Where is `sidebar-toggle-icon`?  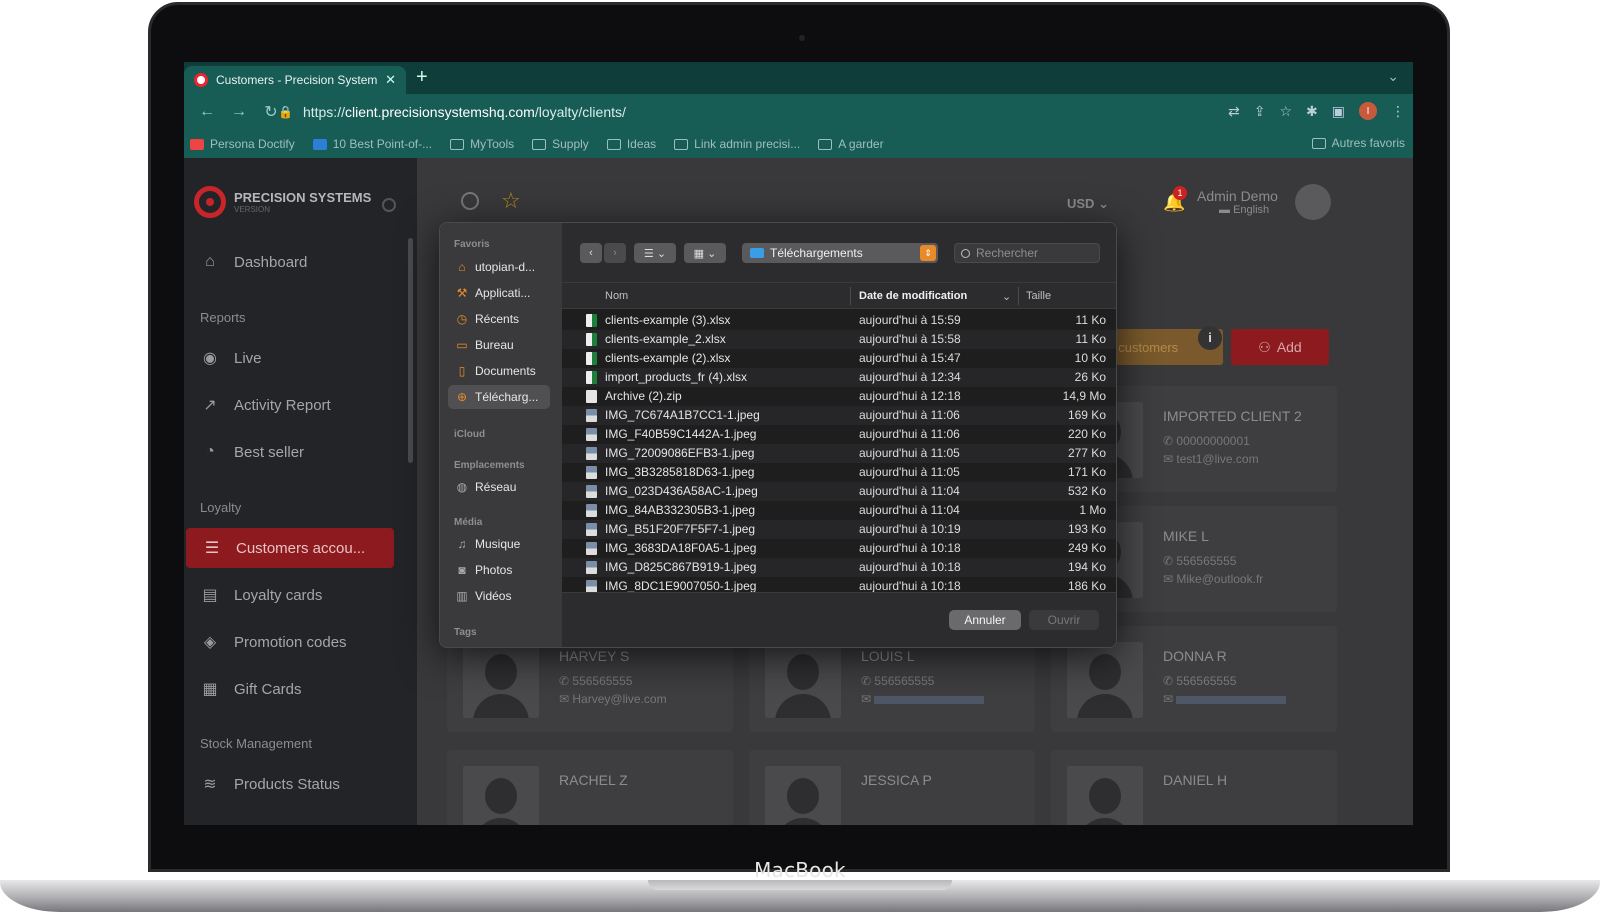
sidebar-toggle-icon is located at coordinates (389, 205).